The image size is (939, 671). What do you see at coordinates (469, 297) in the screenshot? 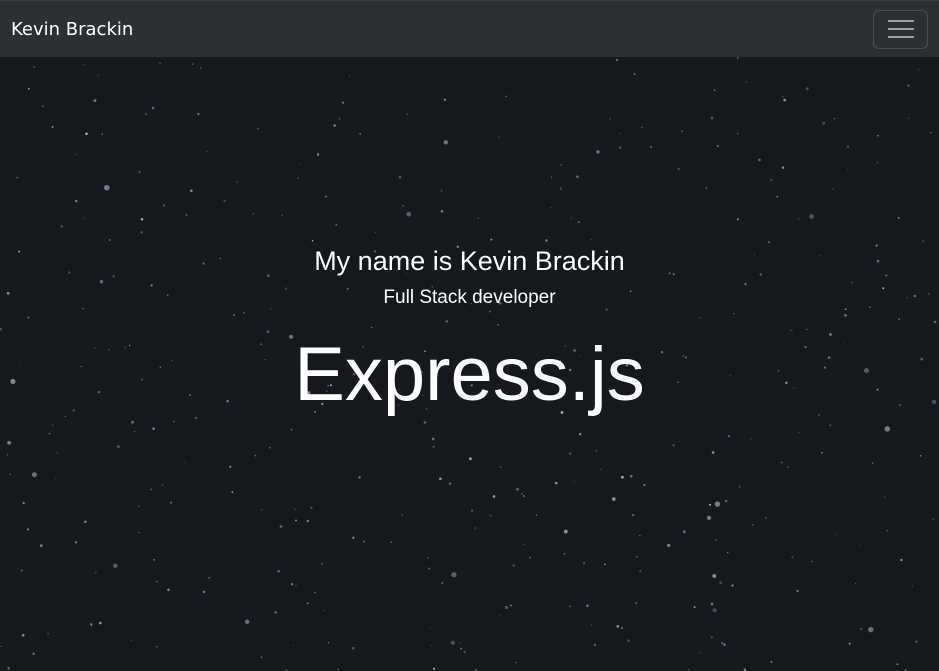
I see `hero-role-text: Full Stack developer` at bounding box center [469, 297].